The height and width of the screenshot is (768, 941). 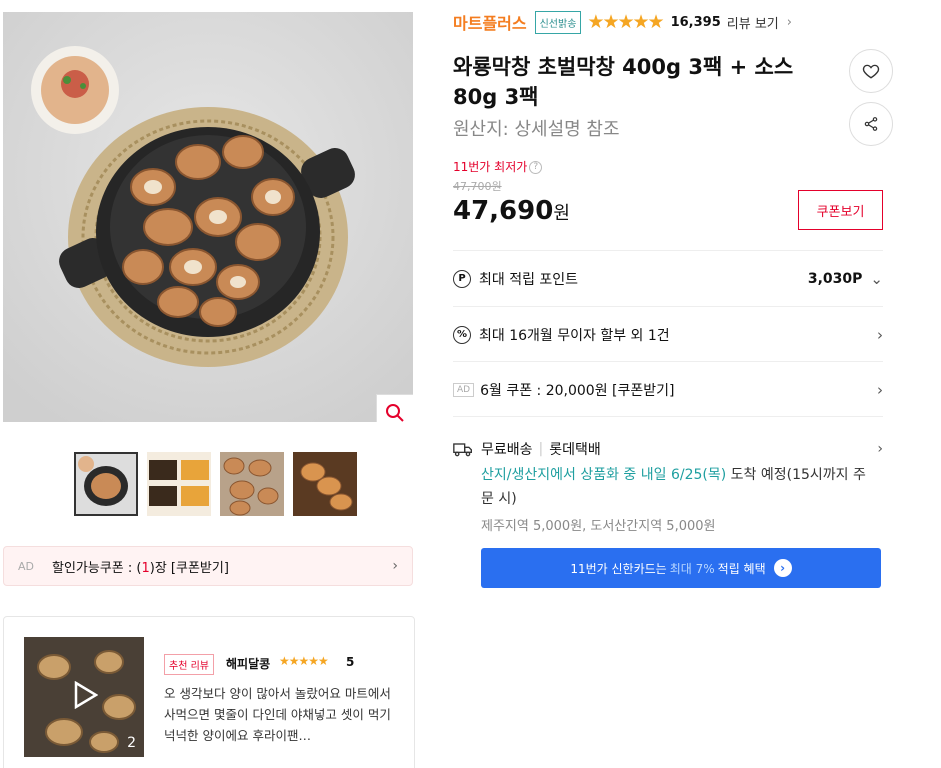 I want to click on review-image-count: 2, so click(x=131, y=743).